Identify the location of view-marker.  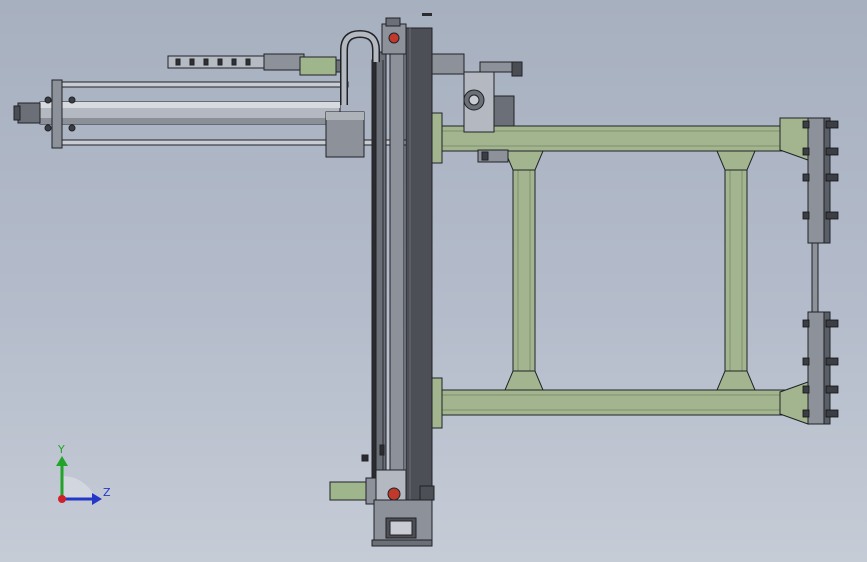
(427, 14).